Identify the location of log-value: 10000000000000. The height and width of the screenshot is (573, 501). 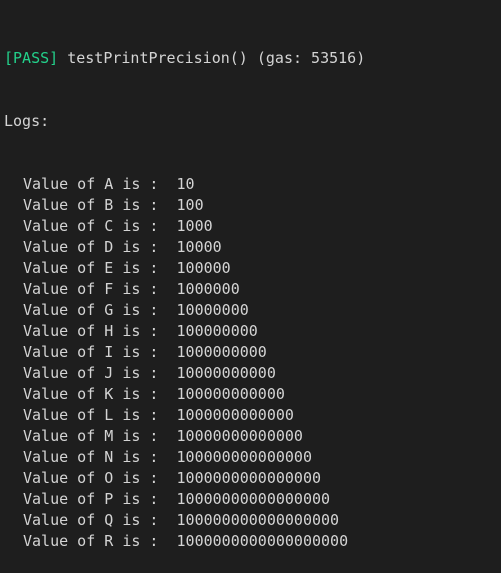
(239, 436).